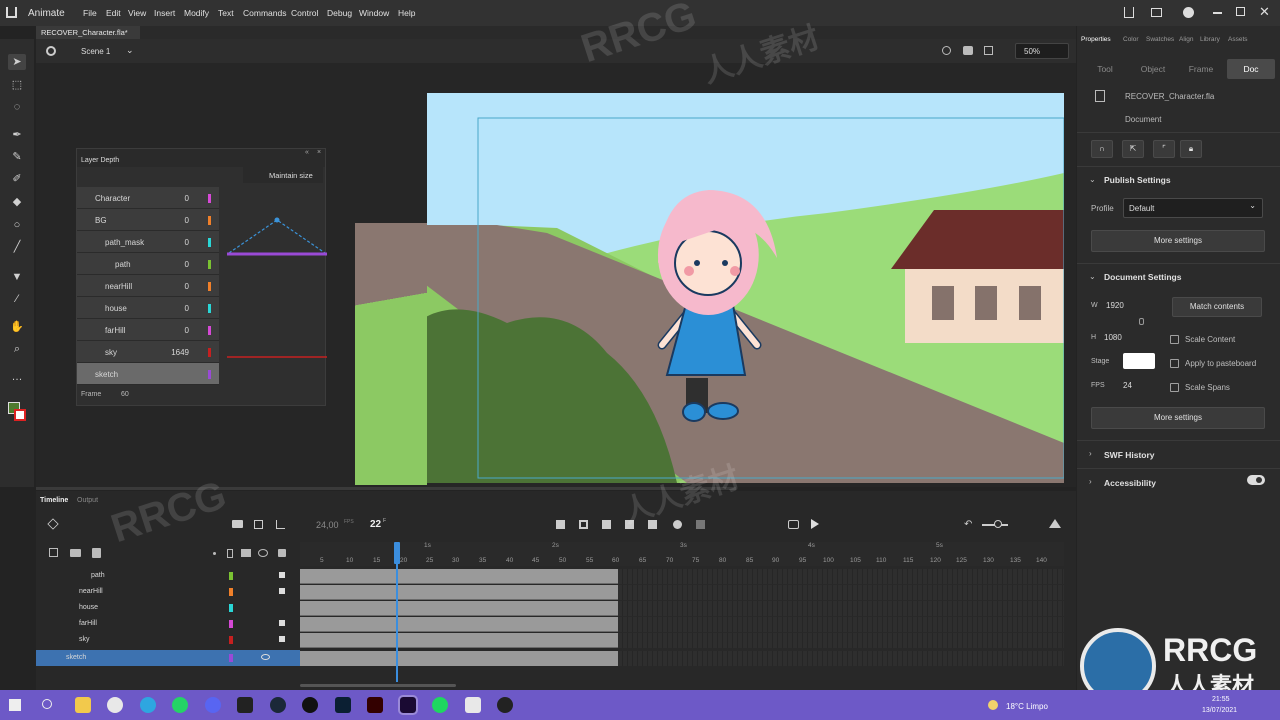 This screenshot has height=720, width=1280. What do you see at coordinates (1055, 523) in the screenshot?
I see `zoom-fit-icon` at bounding box center [1055, 523].